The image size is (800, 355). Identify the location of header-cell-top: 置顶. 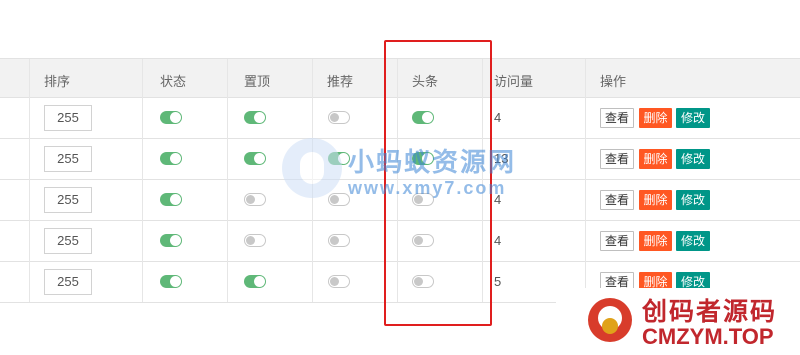
(270, 78).